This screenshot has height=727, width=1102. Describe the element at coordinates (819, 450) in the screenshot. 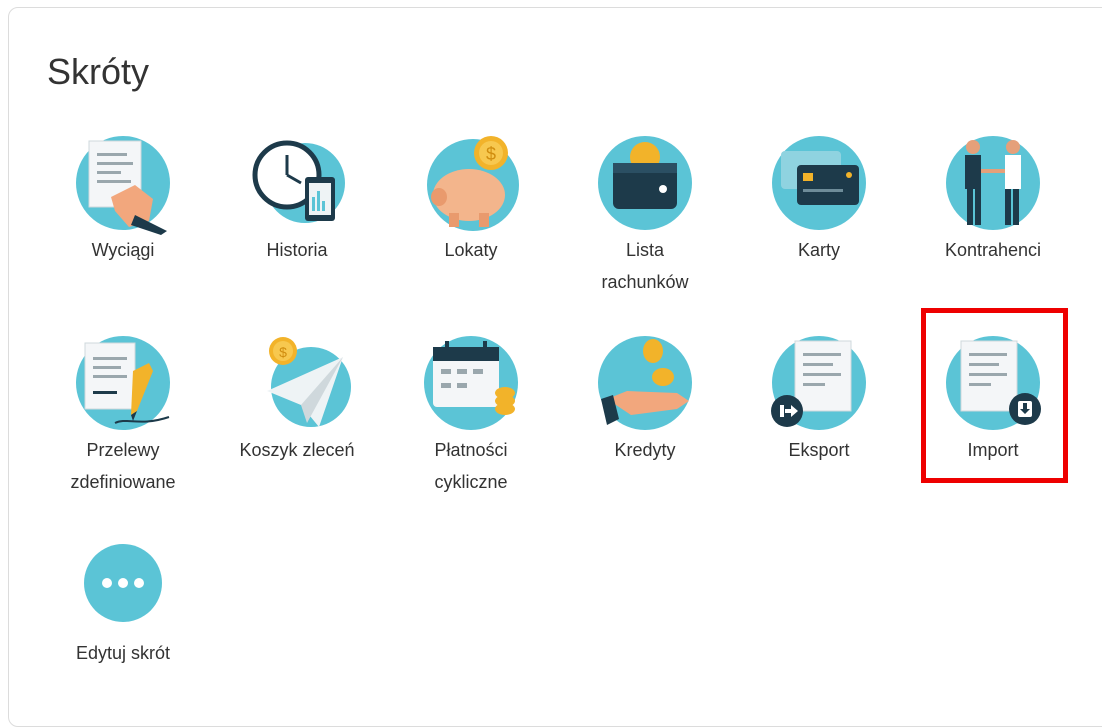

I see `shortcut-label: Eksport` at that location.